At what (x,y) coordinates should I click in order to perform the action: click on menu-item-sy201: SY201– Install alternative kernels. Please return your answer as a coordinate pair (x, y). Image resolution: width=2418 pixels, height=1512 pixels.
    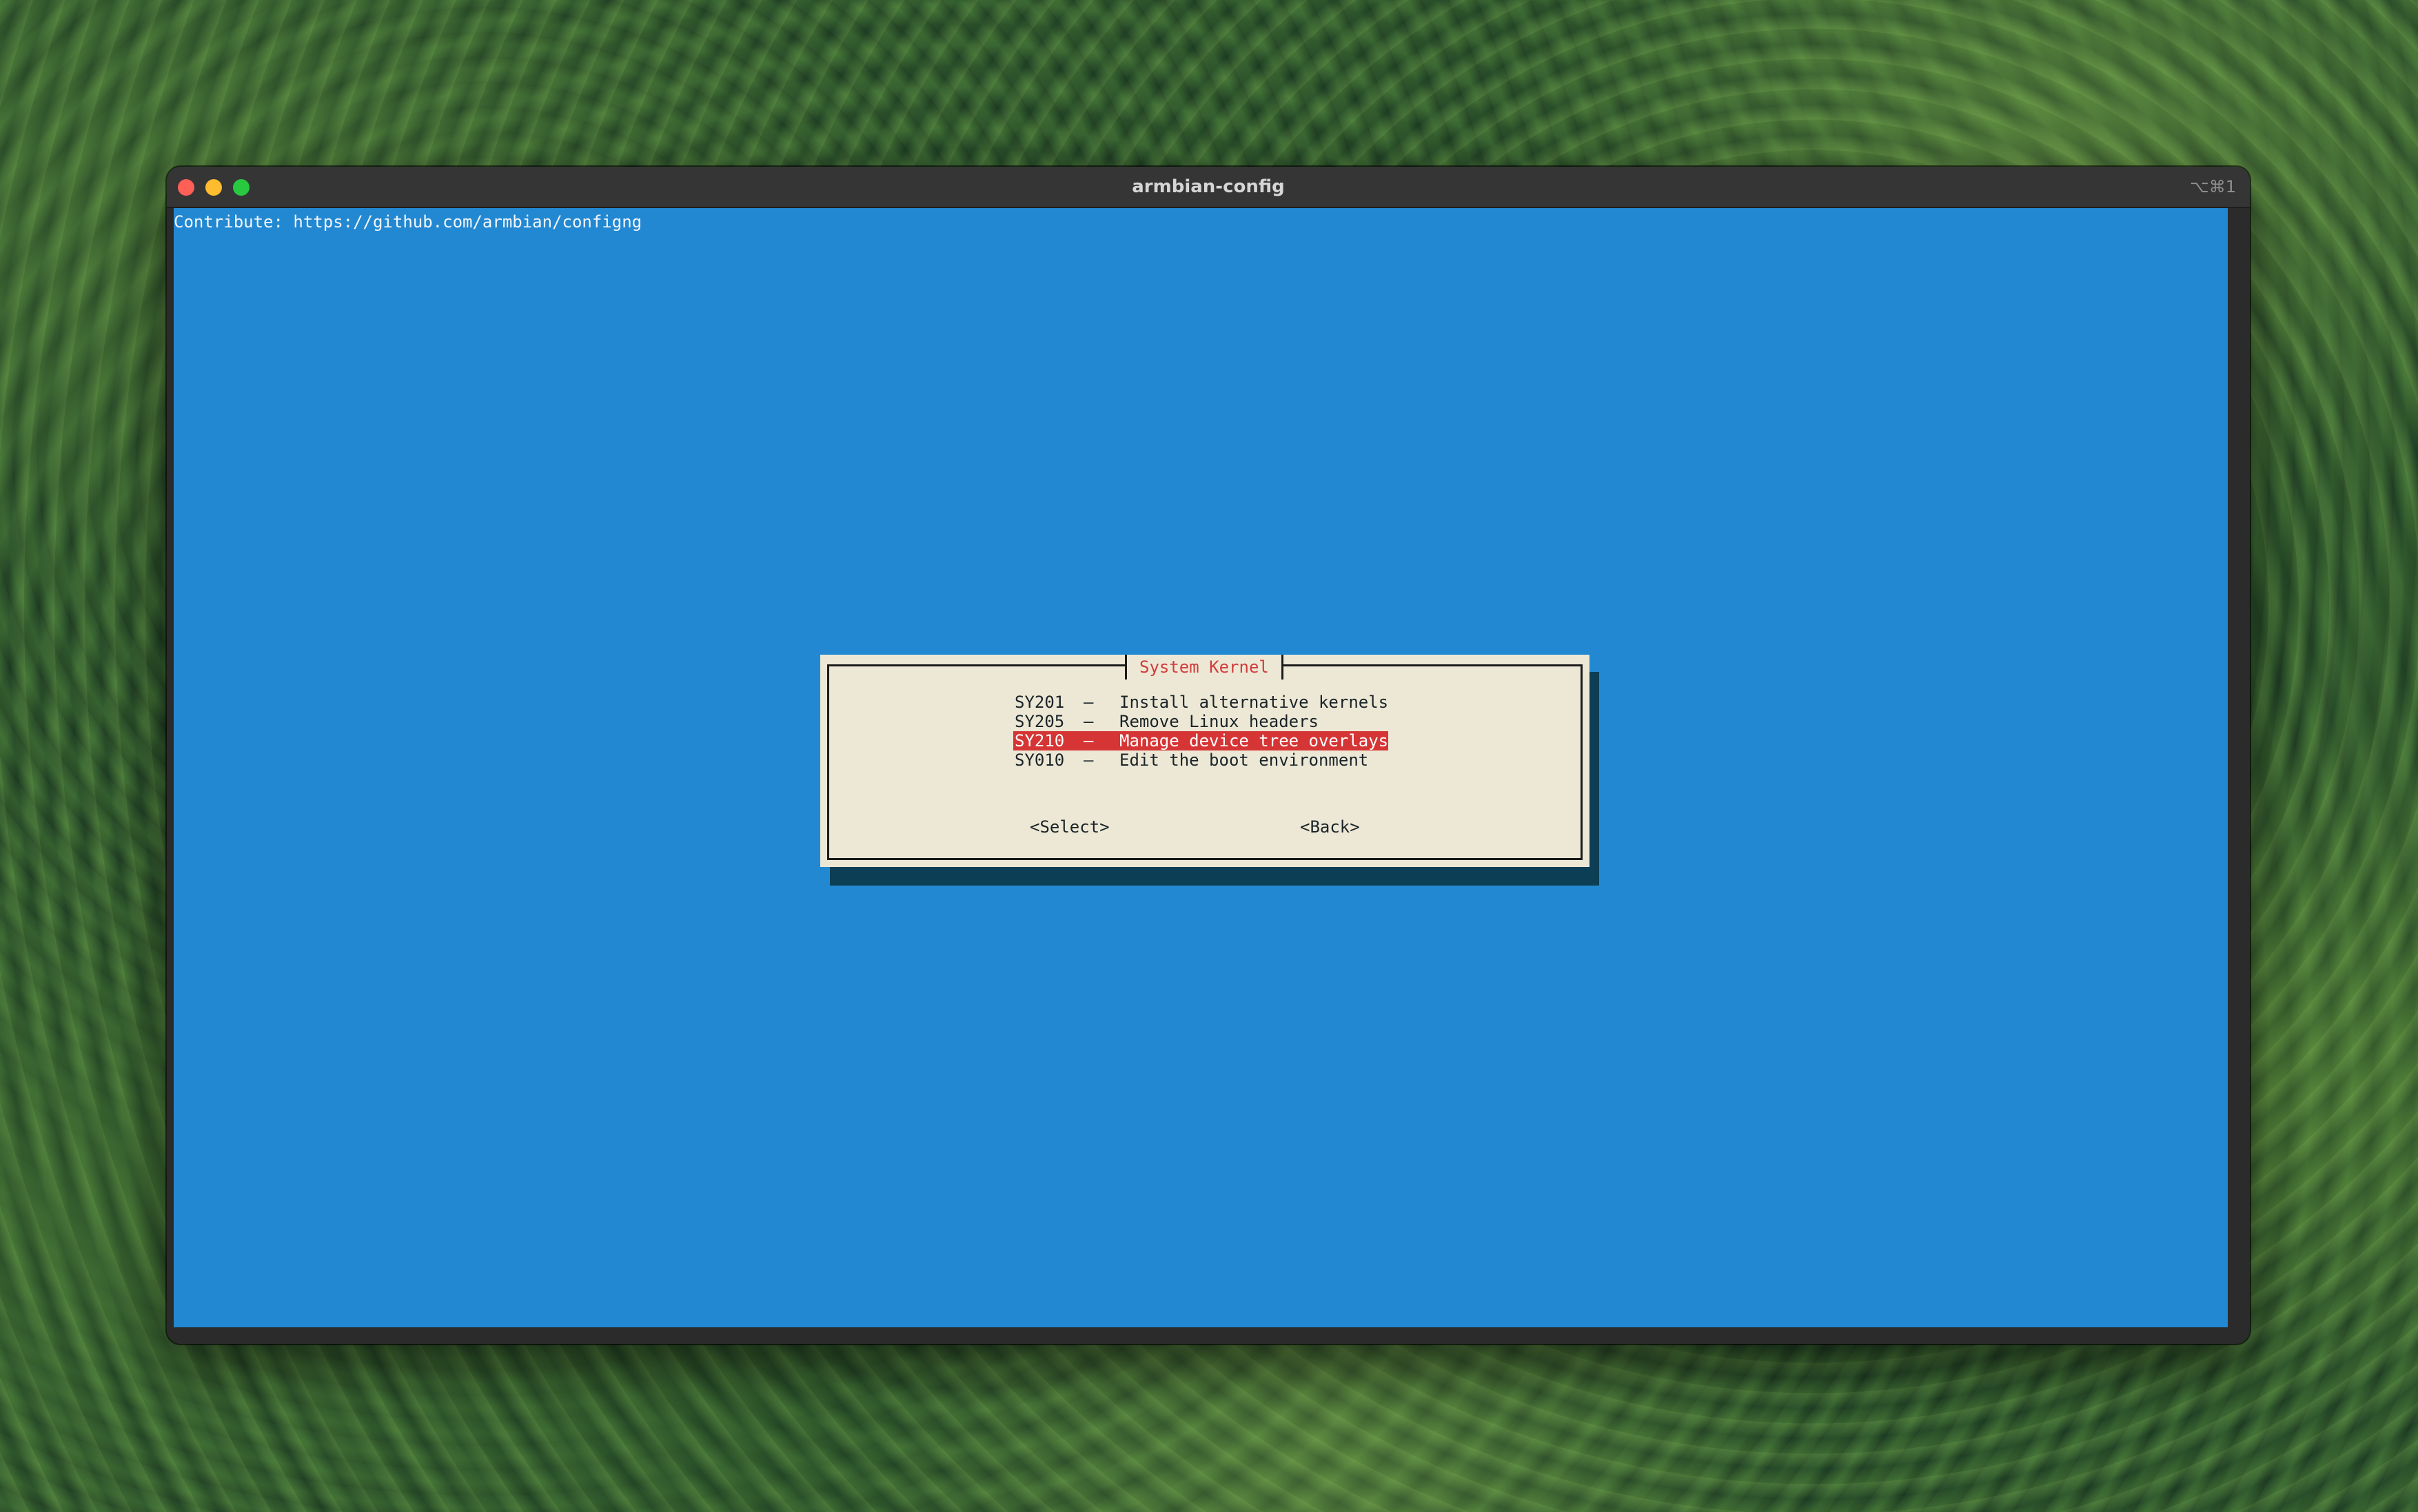
    Looking at the image, I should click on (1201, 702).